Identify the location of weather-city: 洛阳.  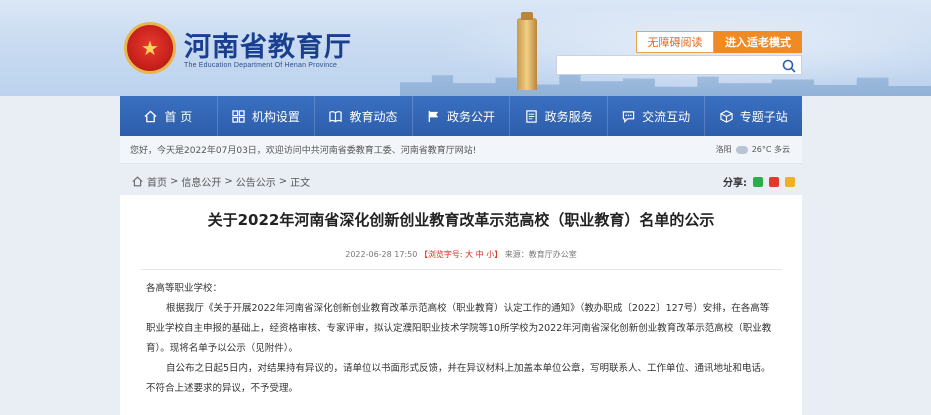
(723, 149).